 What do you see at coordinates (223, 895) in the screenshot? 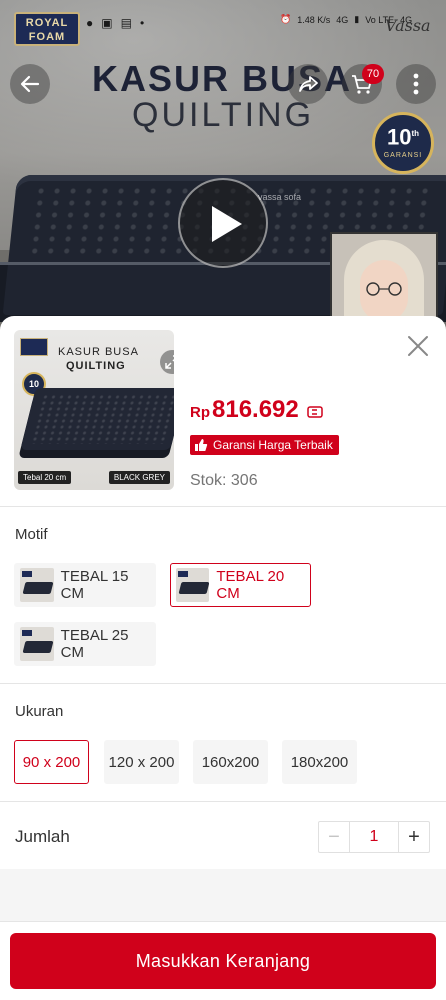
I see `sheet-spacer` at bounding box center [223, 895].